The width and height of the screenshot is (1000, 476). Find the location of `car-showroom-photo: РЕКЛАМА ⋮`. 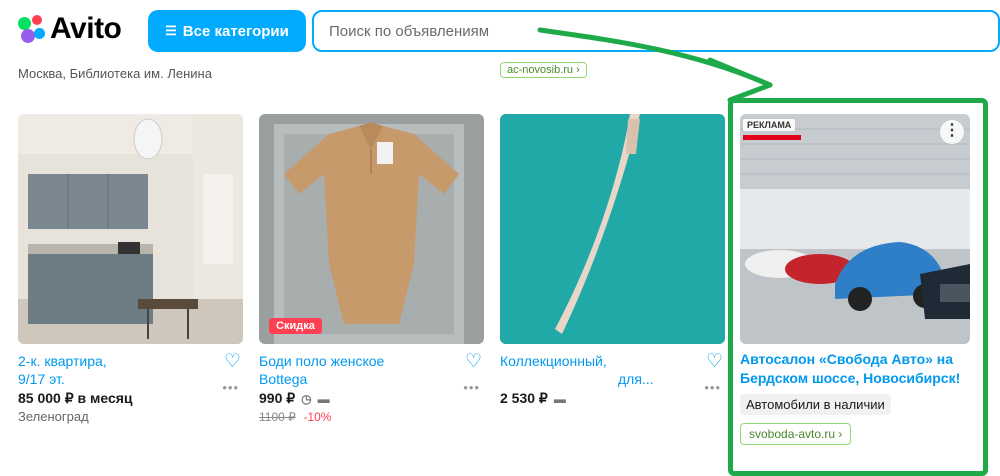

car-showroom-photo: РЕКЛАМА ⋮ is located at coordinates (855, 229).